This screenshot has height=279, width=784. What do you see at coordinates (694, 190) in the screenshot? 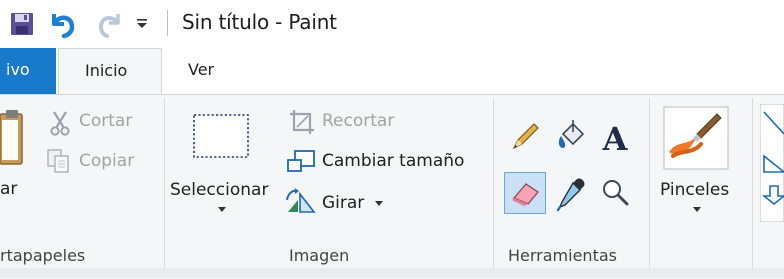
I see `brushes-button-label: Pinceles` at bounding box center [694, 190].